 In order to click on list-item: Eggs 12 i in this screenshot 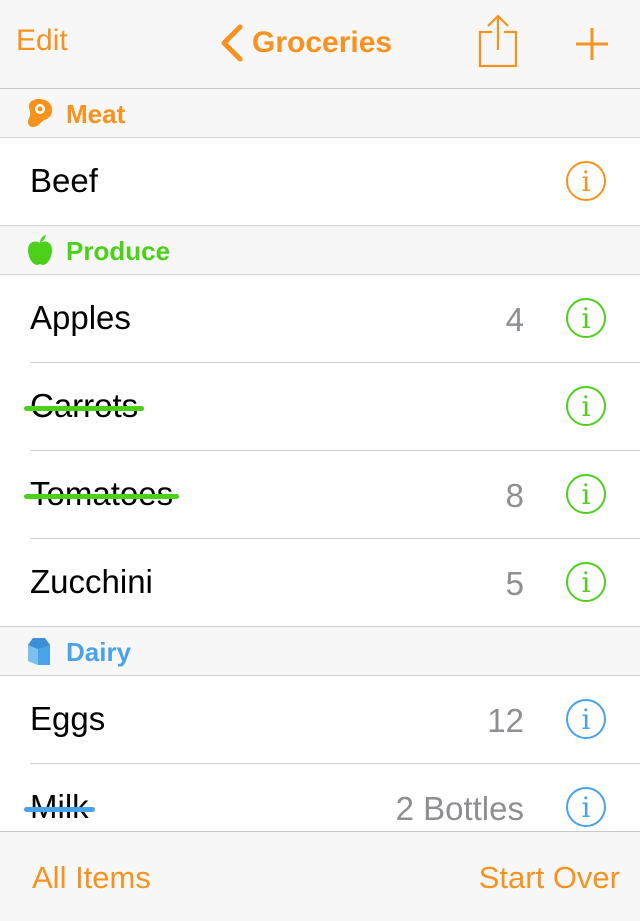, I will do `click(320, 720)`.